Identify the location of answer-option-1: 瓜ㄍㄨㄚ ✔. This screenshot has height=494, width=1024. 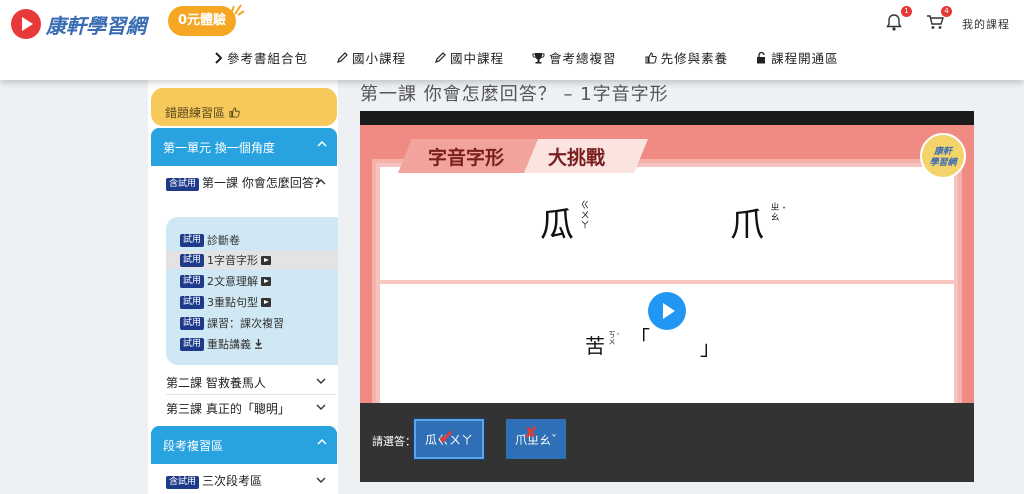
(449, 439).